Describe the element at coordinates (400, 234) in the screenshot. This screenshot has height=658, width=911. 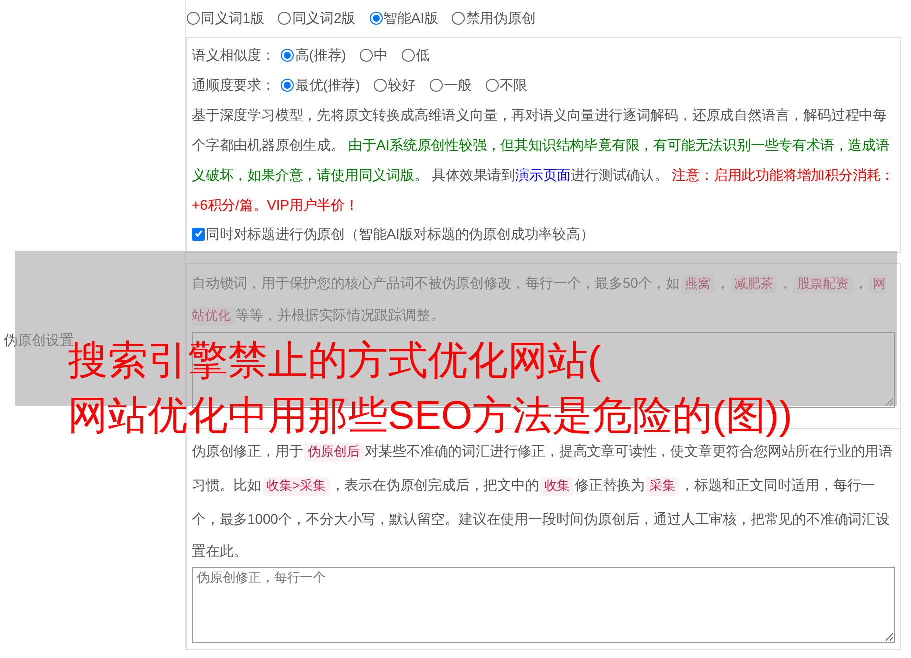
I see `checkbox-label: 同时对标题进行伪原创（智能AI版对标题的伪原创成功率较高）` at that location.